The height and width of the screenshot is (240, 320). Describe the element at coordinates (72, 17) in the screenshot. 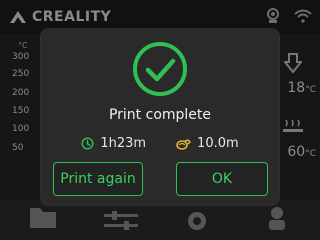

I see `brand-name: CREALITY` at that location.